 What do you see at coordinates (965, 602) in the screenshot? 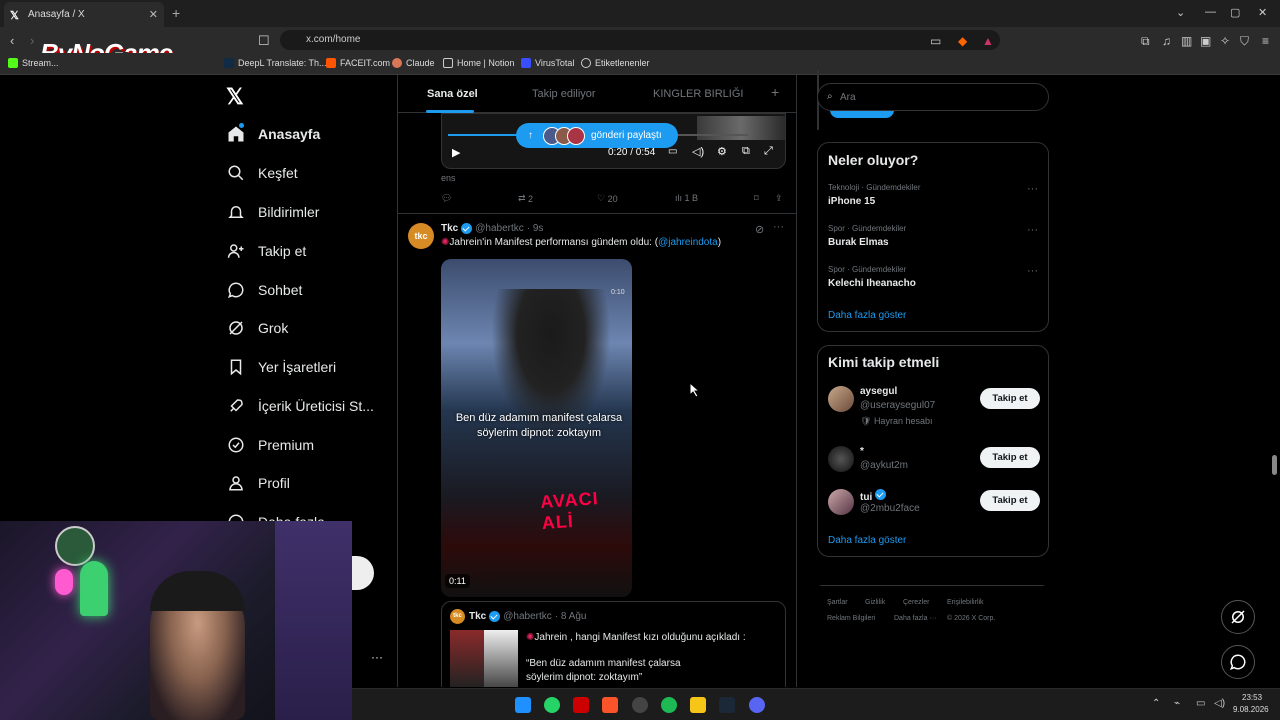
I see `footer-link: Erişilebilirlik` at bounding box center [965, 602].